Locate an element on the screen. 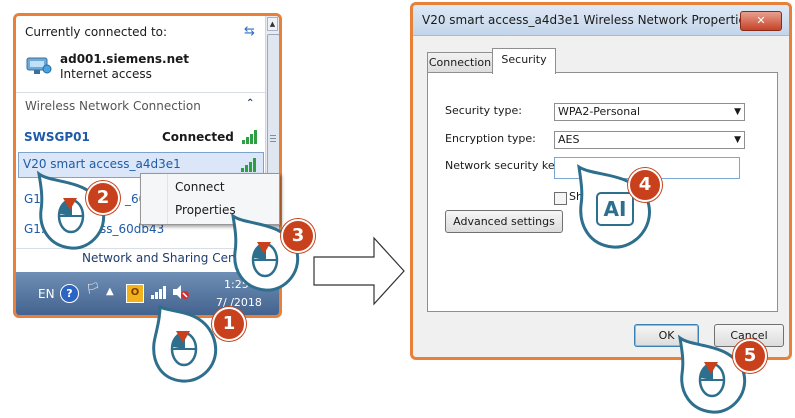 Image resolution: width=795 pixels, height=418 pixels. security-type-select: WPA2-Personal ▼ is located at coordinates (649, 112).